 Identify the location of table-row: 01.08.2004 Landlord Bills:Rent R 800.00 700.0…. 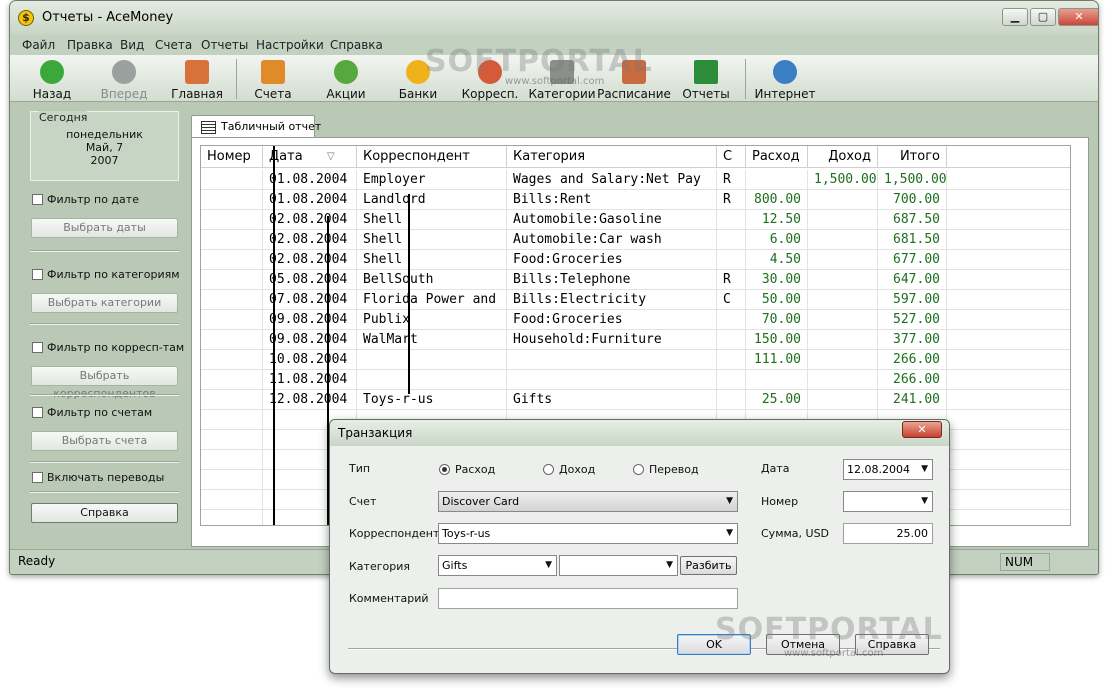
(635, 200).